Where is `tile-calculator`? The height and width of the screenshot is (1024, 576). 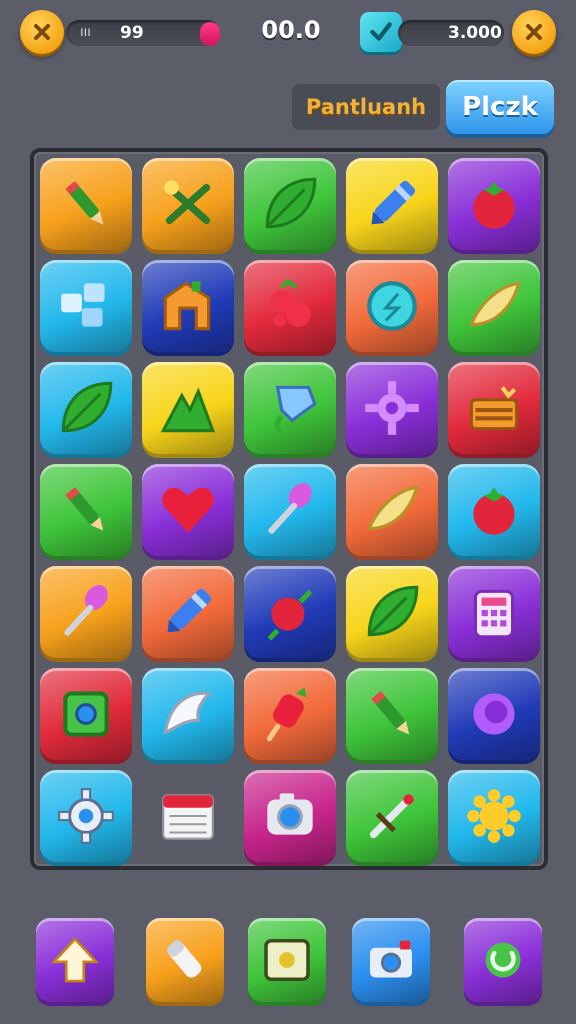 tile-calculator is located at coordinates (494, 612).